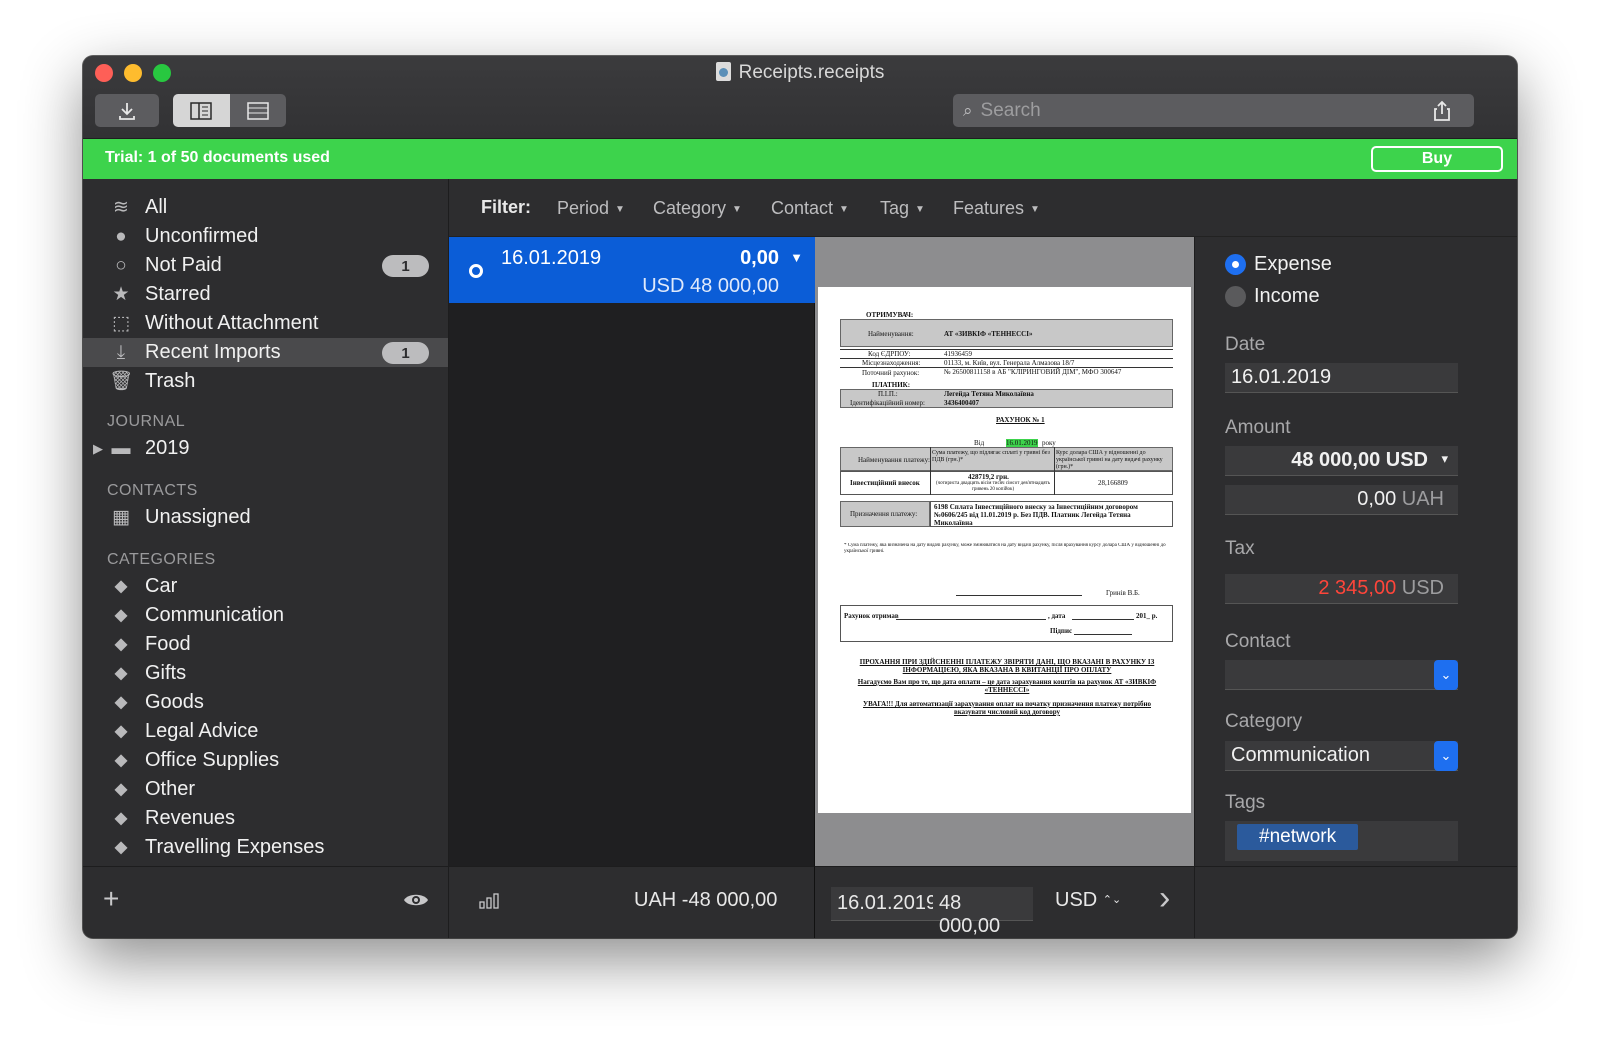  Describe the element at coordinates (490, 901) in the screenshot. I see `statistics-icon` at that location.